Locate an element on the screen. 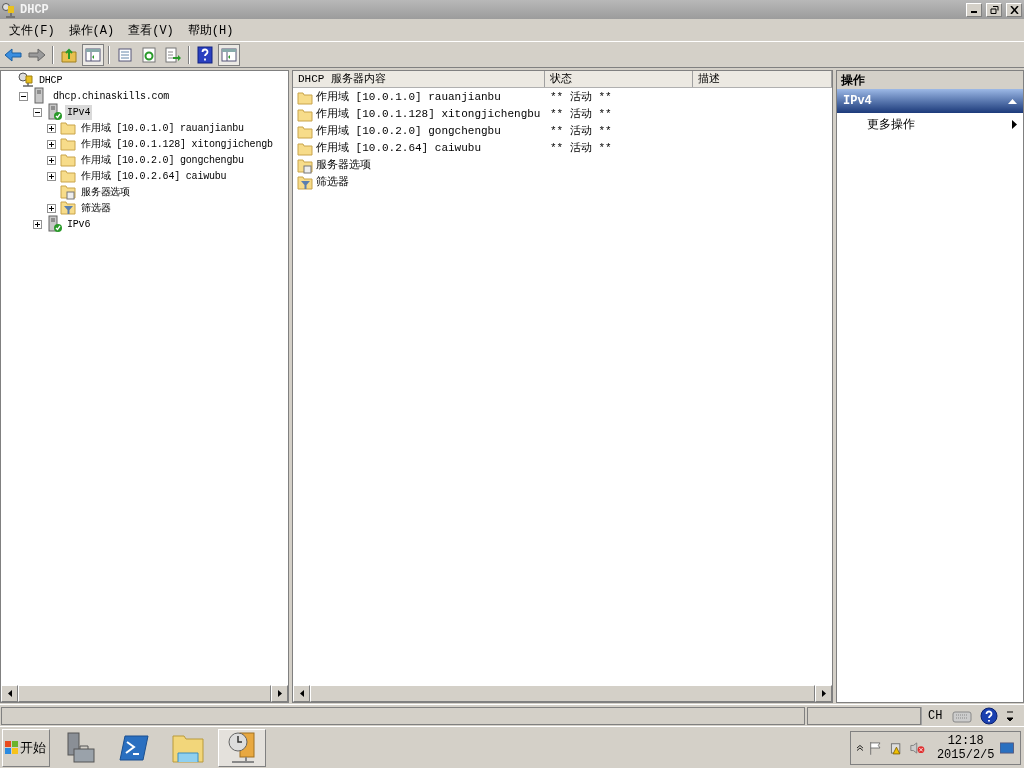 Image resolution: width=1024 pixels, height=768 pixels. tree-item: 筛选器 is located at coordinates (96, 208).